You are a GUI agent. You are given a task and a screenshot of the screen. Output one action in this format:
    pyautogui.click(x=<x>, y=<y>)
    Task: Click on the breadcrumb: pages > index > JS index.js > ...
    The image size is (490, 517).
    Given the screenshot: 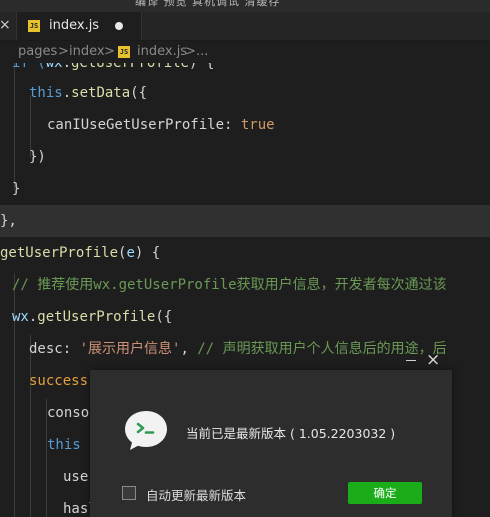 What is the action you would take?
    pyautogui.click(x=245, y=52)
    